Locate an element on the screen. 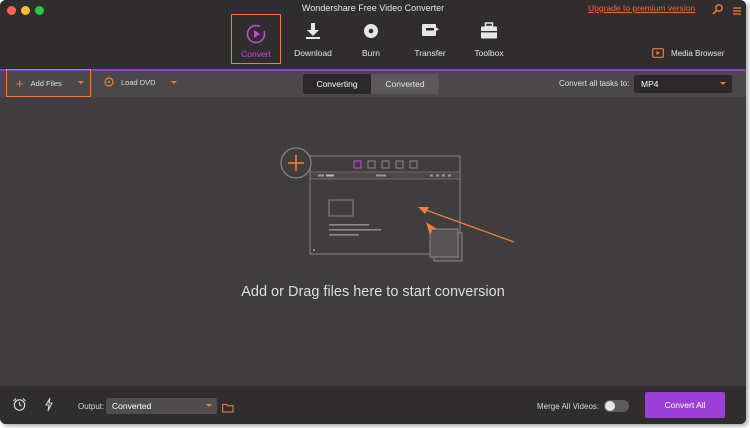 The height and width of the screenshot is (428, 750). output-folder-value: Converted is located at coordinates (132, 406).